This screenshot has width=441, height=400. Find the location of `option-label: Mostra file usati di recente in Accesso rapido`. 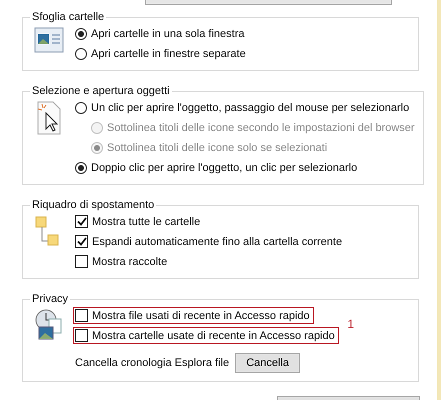

option-label: Mostra file usati di recente in Accesso rapido is located at coordinates (201, 316).